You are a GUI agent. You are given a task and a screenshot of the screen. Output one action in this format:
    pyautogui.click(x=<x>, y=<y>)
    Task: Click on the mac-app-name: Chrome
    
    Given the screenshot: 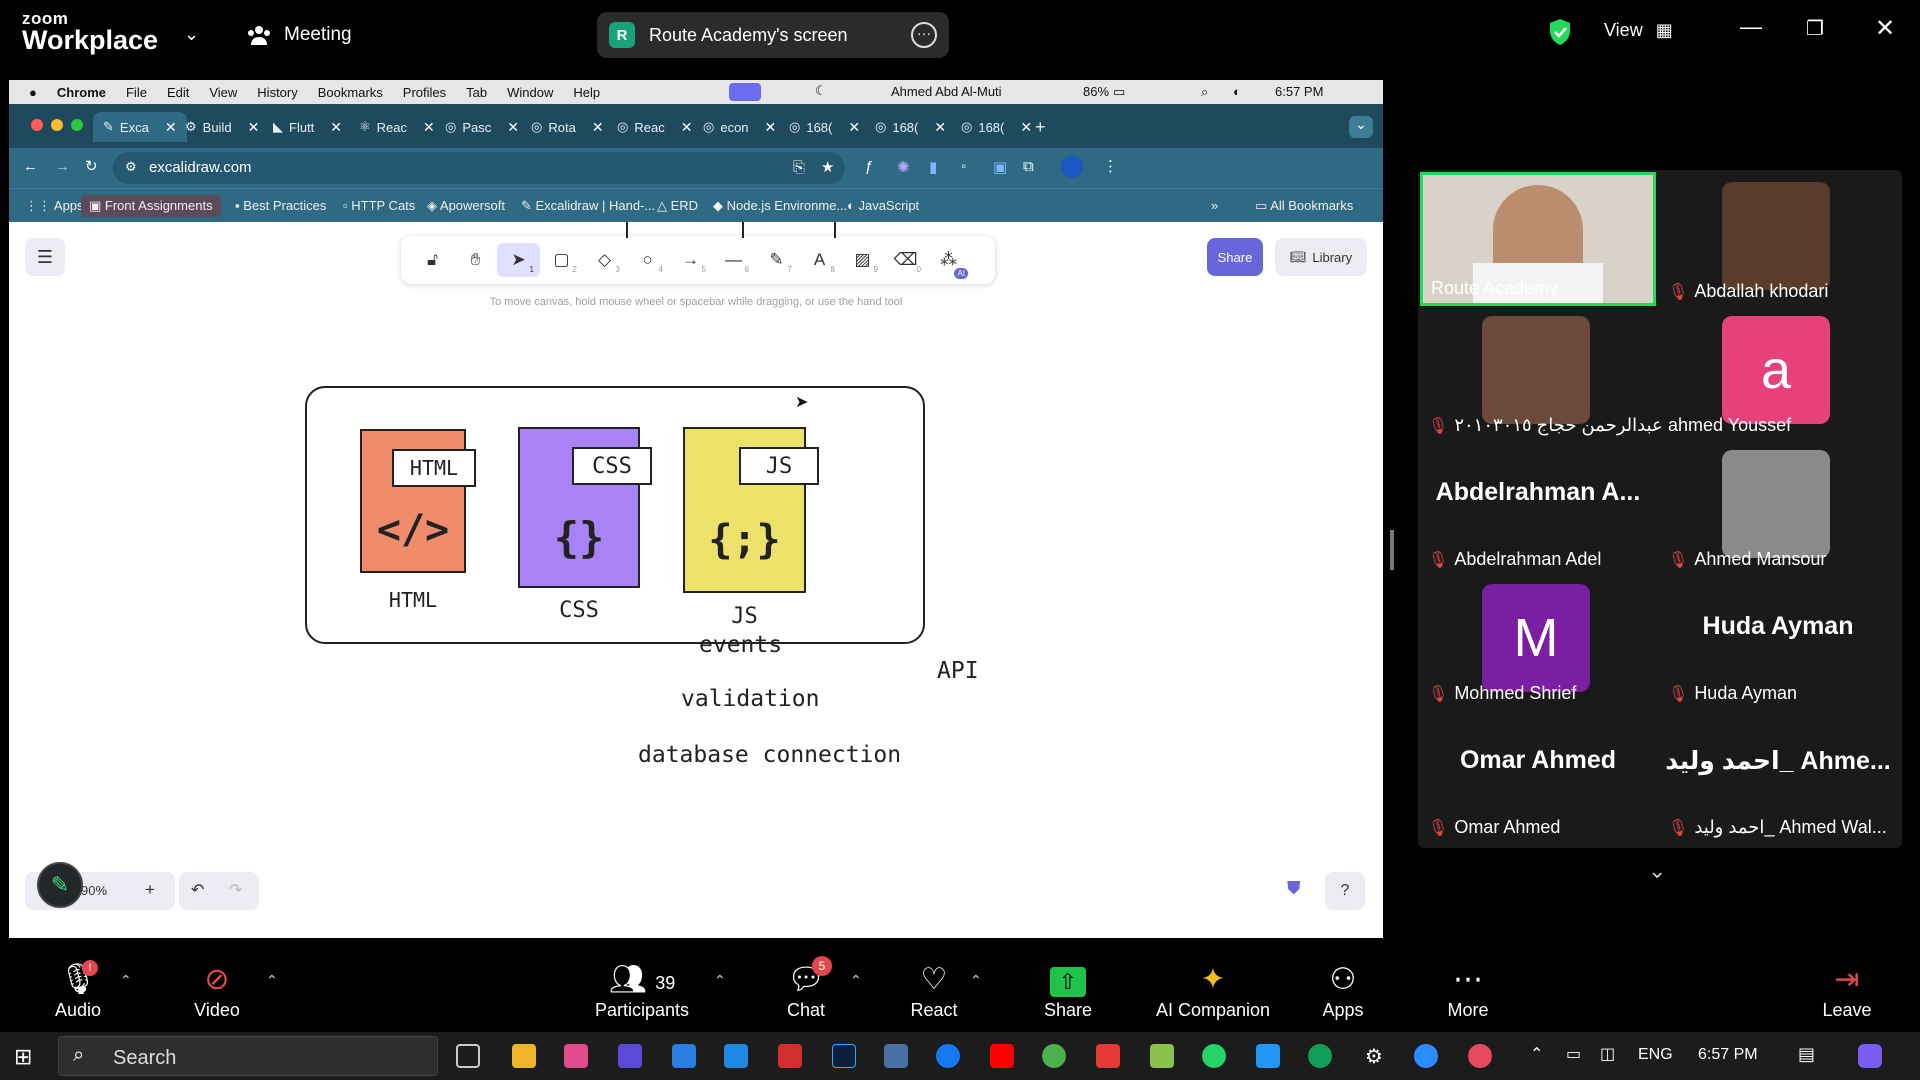 What is the action you would take?
    pyautogui.click(x=81, y=92)
    